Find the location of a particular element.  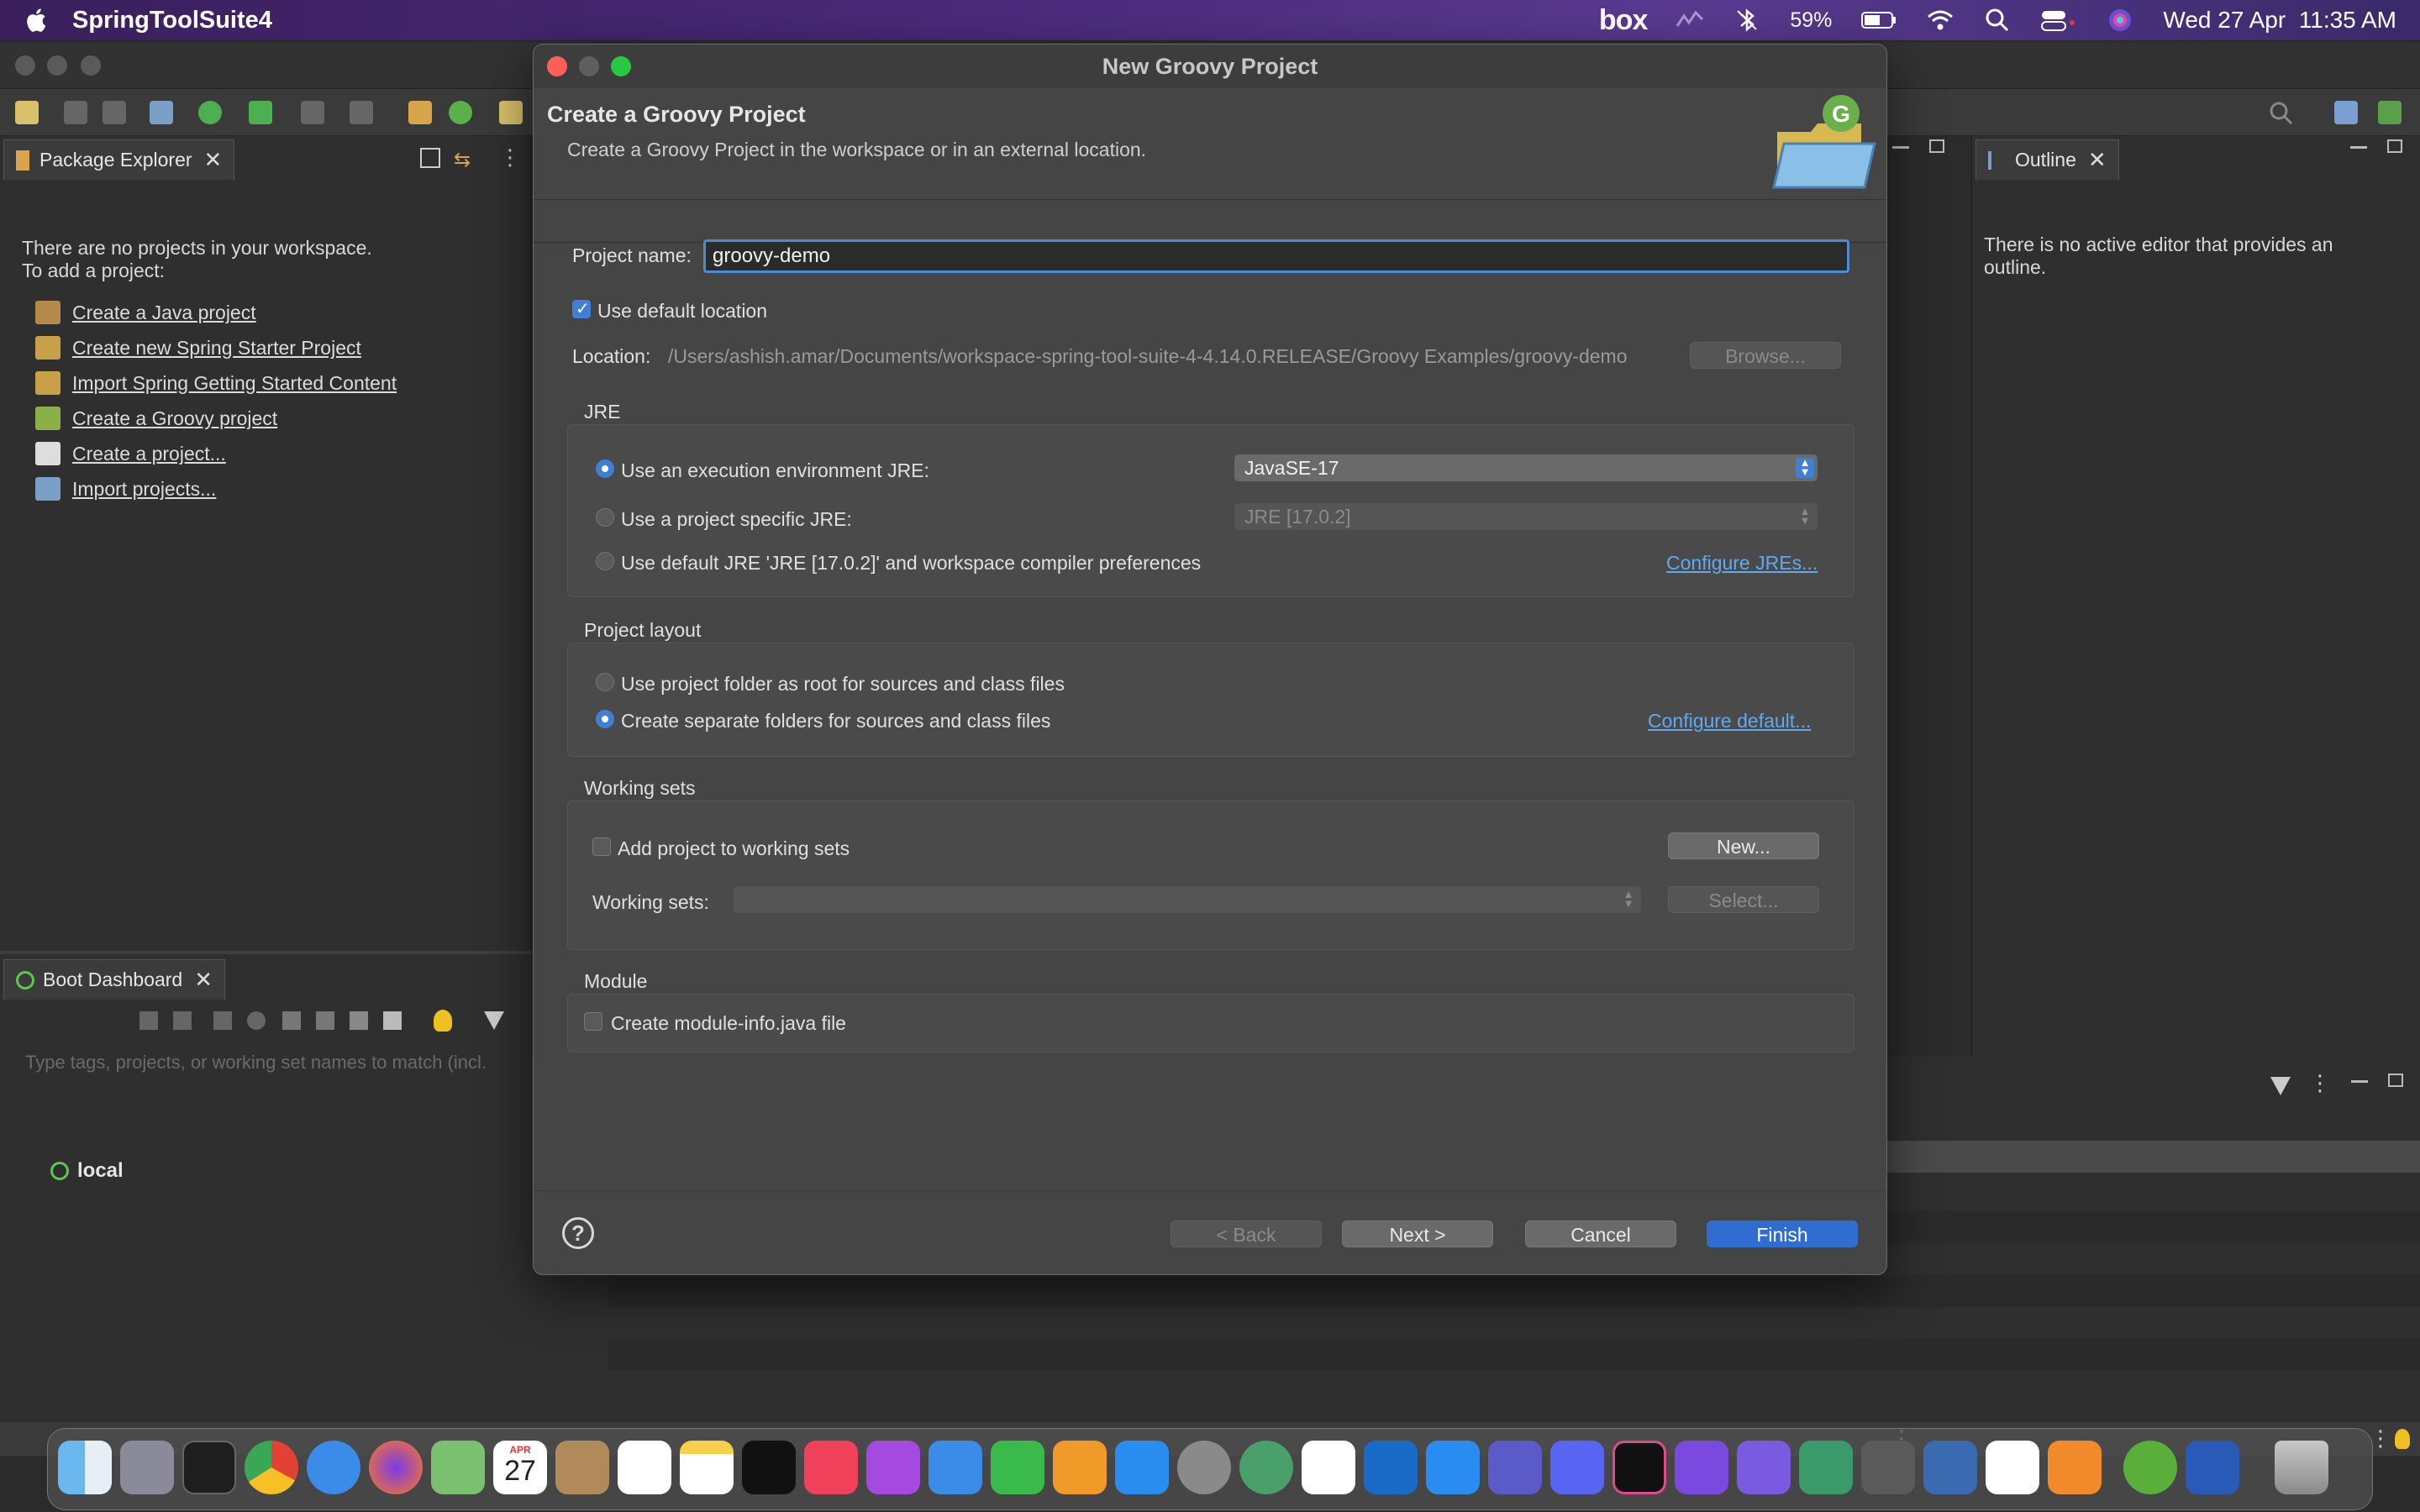

notes-icon is located at coordinates (707, 1467).